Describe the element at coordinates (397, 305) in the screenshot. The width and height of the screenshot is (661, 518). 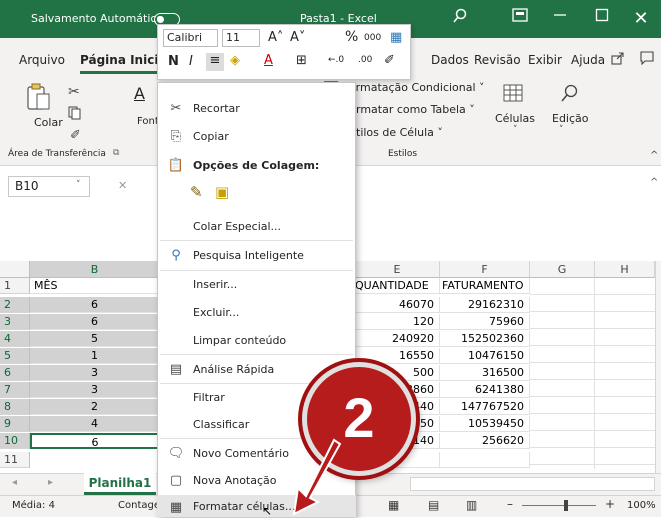
I see `cell-e: 46070` at that location.